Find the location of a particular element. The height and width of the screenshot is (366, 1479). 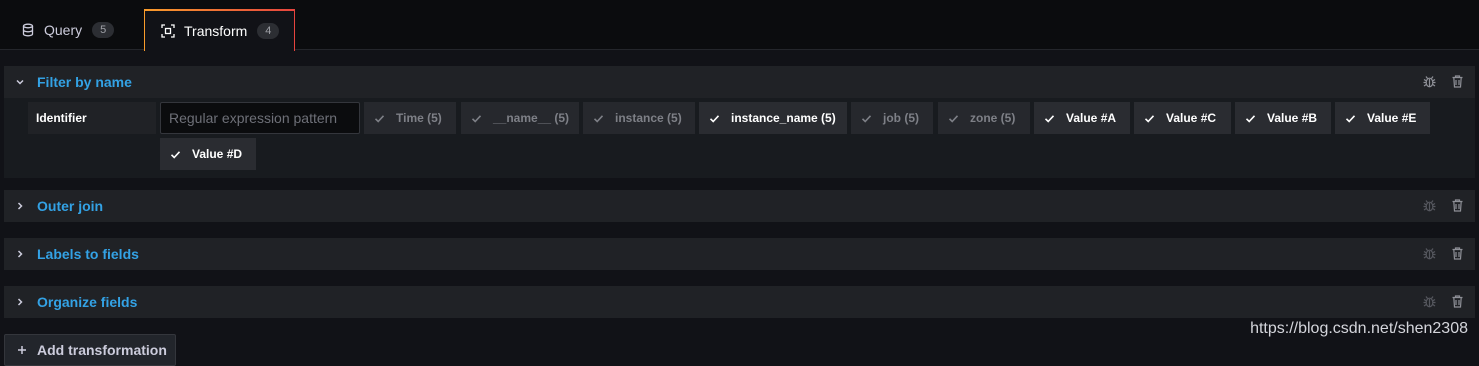

field-chip-label: instance (5) is located at coordinates (648, 118).